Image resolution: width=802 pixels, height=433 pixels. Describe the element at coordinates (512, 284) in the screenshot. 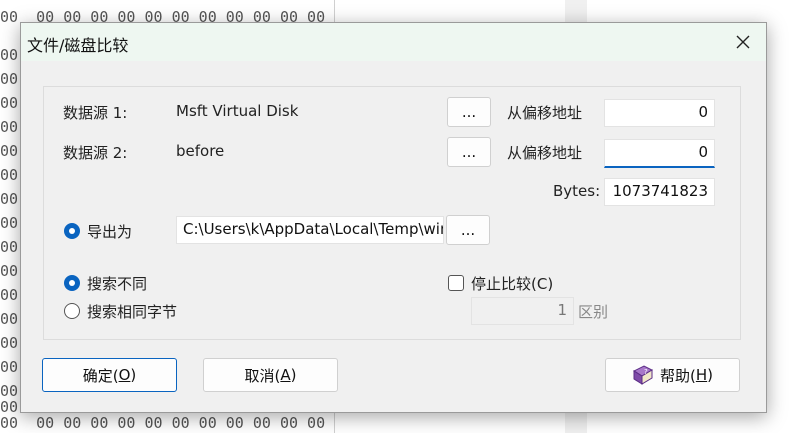

I see `stop-compare-label: 停止比较(C)` at that location.